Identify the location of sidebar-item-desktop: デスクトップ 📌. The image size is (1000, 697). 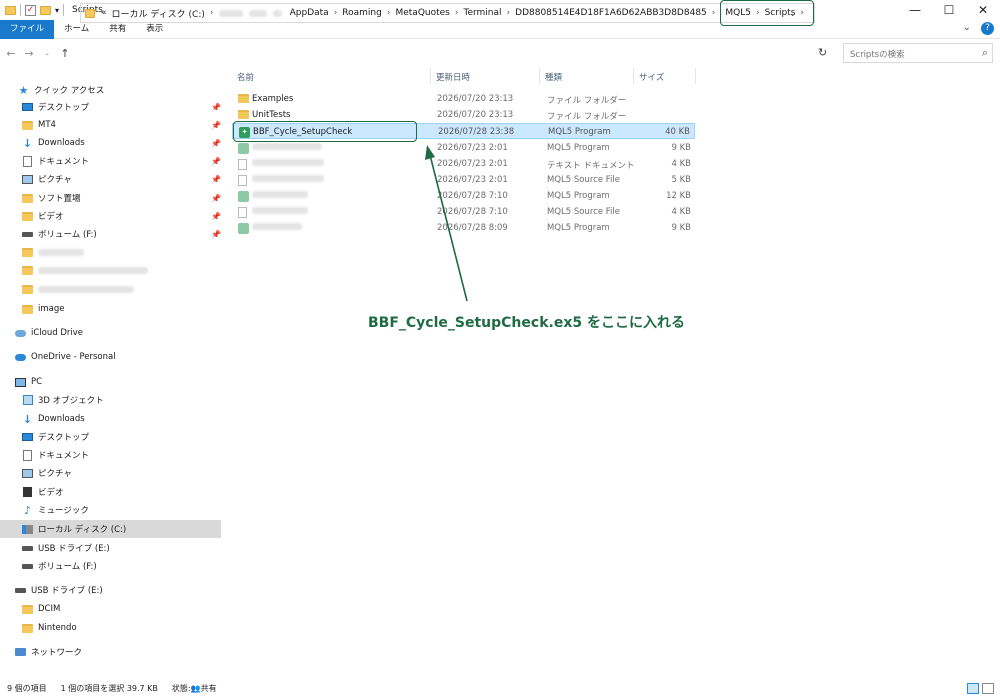
(132, 107).